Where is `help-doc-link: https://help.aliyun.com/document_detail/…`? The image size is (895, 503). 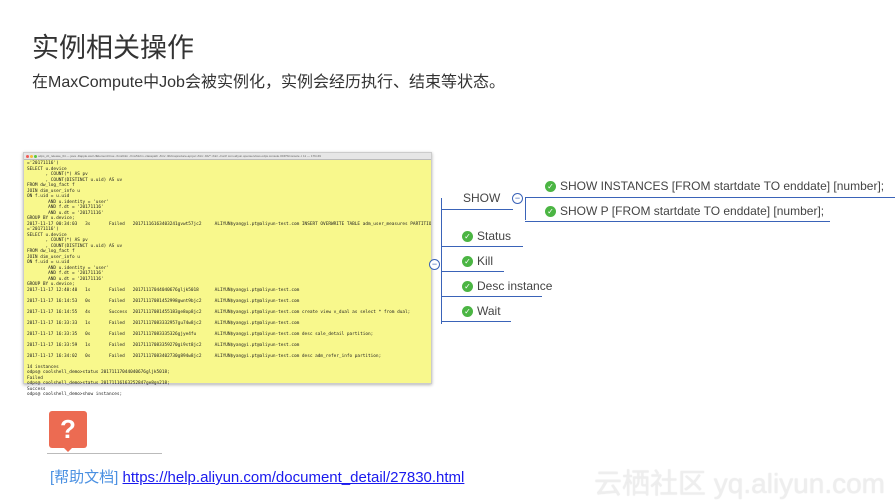
help-doc-link: https://help.aliyun.com/document_detail/… is located at coordinates (294, 477).